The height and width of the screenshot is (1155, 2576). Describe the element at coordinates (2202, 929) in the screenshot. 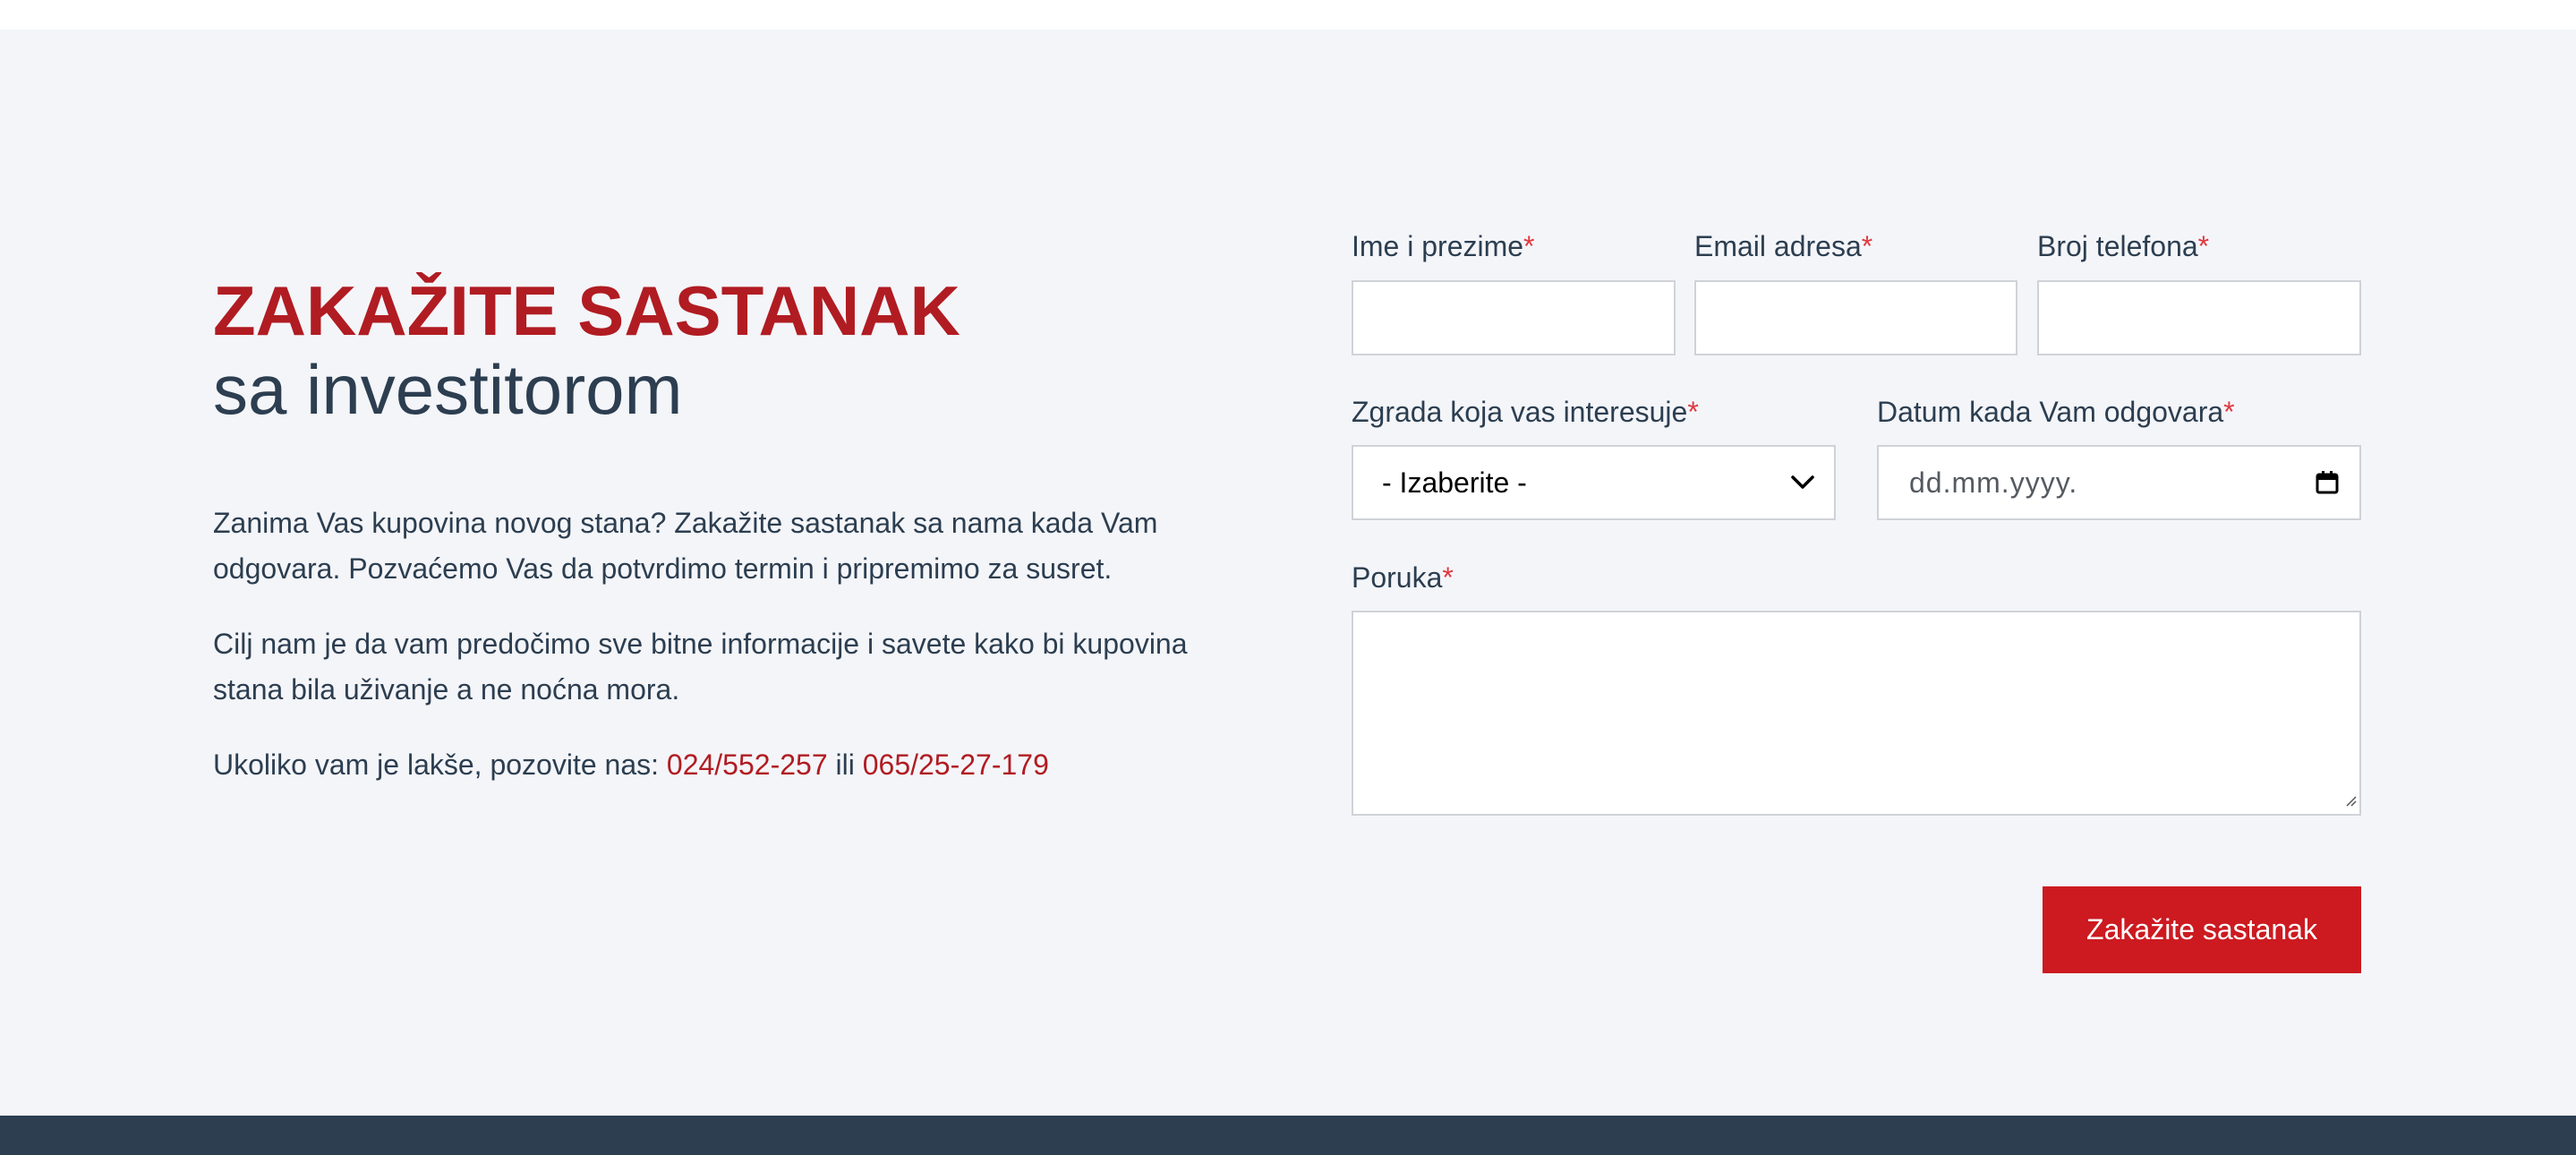

I see `submit-button: Zakažite sastanak` at that location.